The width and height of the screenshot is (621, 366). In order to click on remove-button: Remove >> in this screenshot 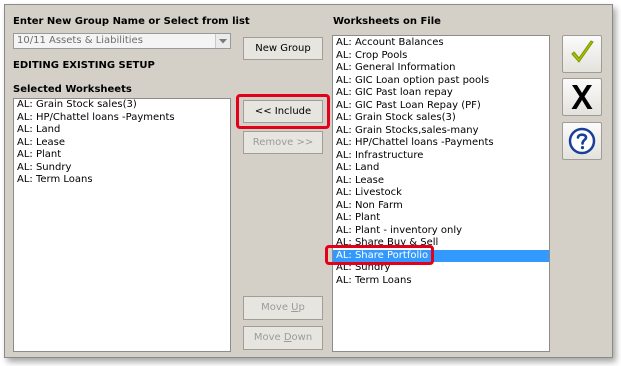, I will do `click(283, 142)`.